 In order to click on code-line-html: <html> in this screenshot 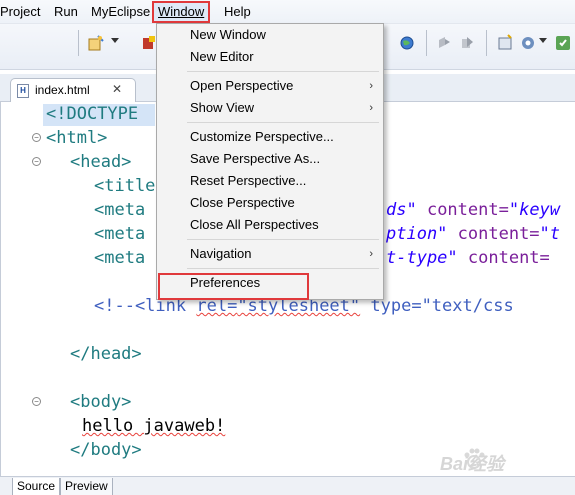, I will do `click(77, 138)`.